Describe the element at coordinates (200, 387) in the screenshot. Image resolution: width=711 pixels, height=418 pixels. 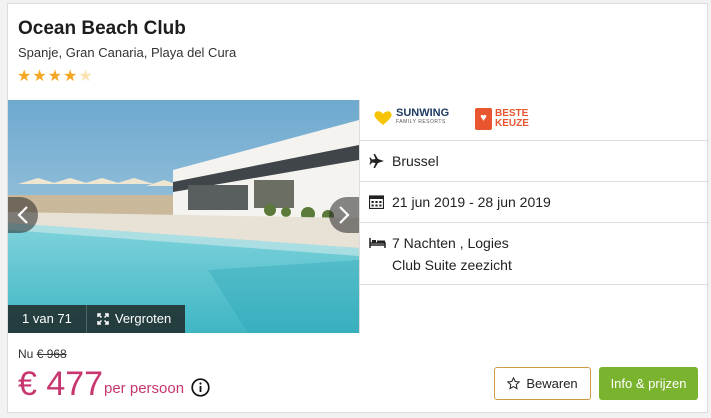
I see `info-icon` at that location.